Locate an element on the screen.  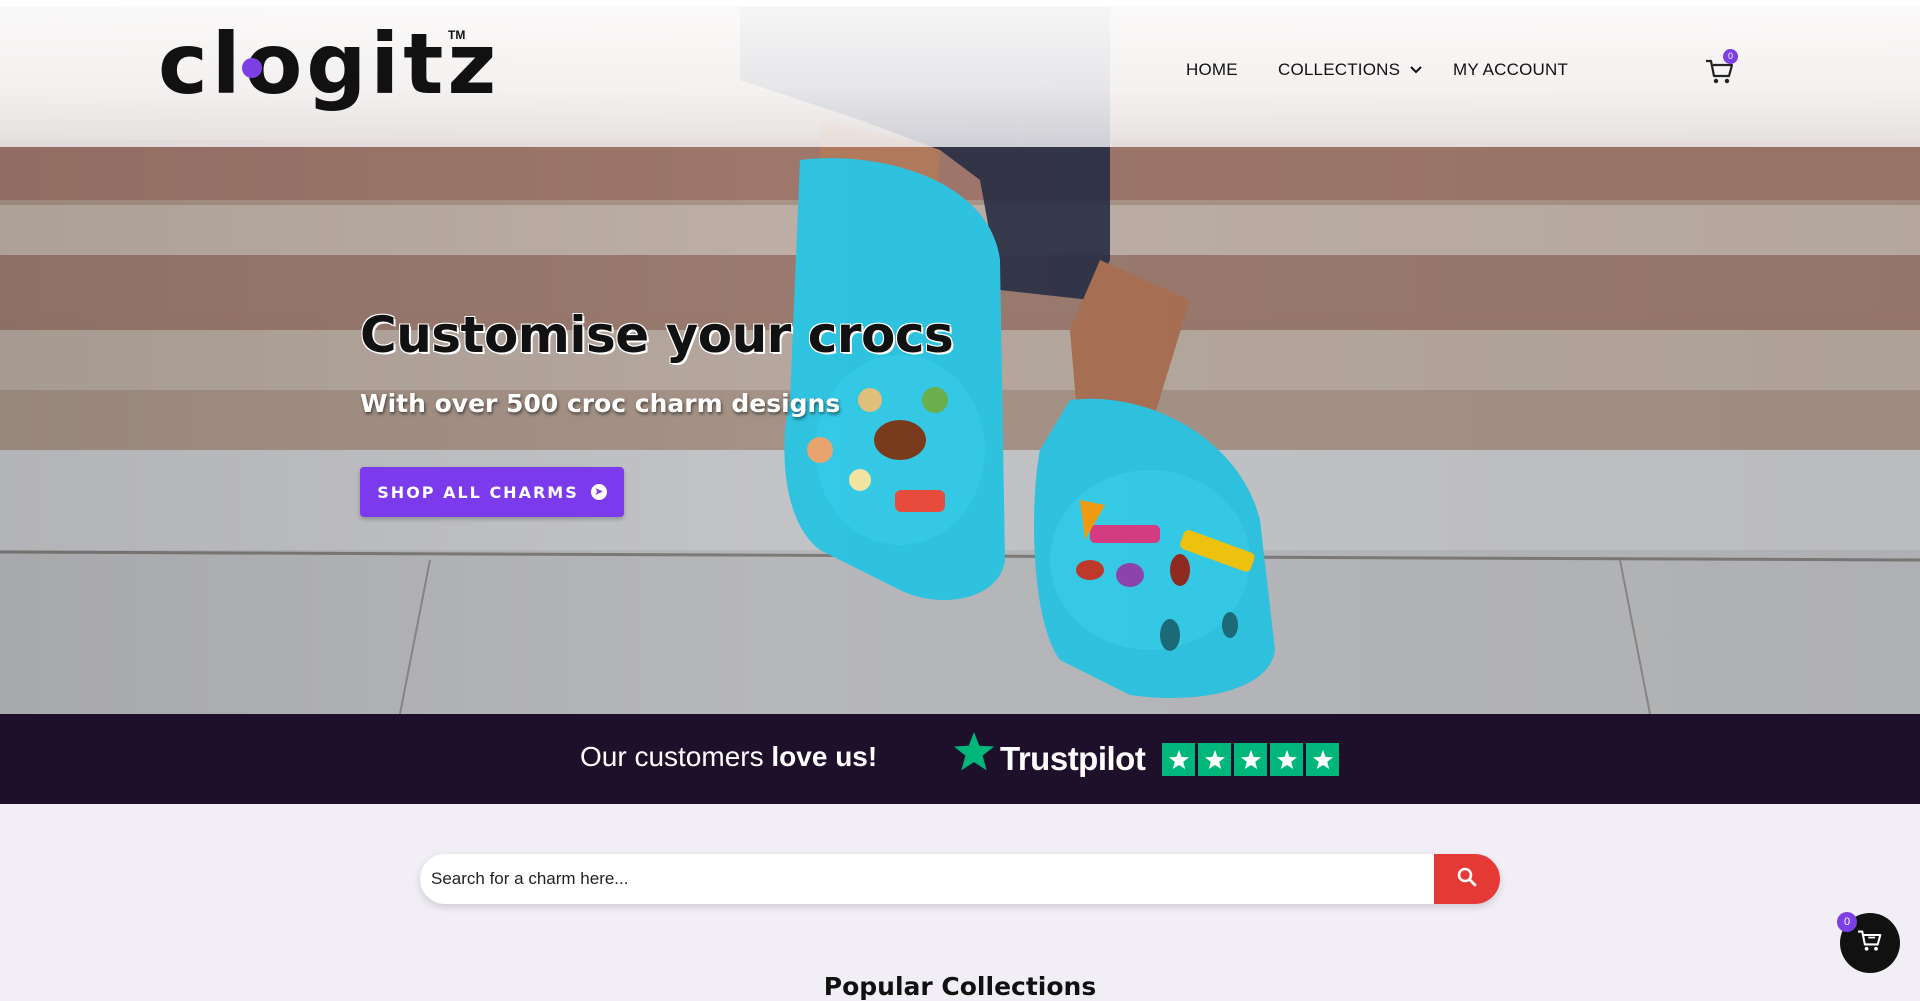
hero-headline: Customise your crocs is located at coordinates (657, 335).